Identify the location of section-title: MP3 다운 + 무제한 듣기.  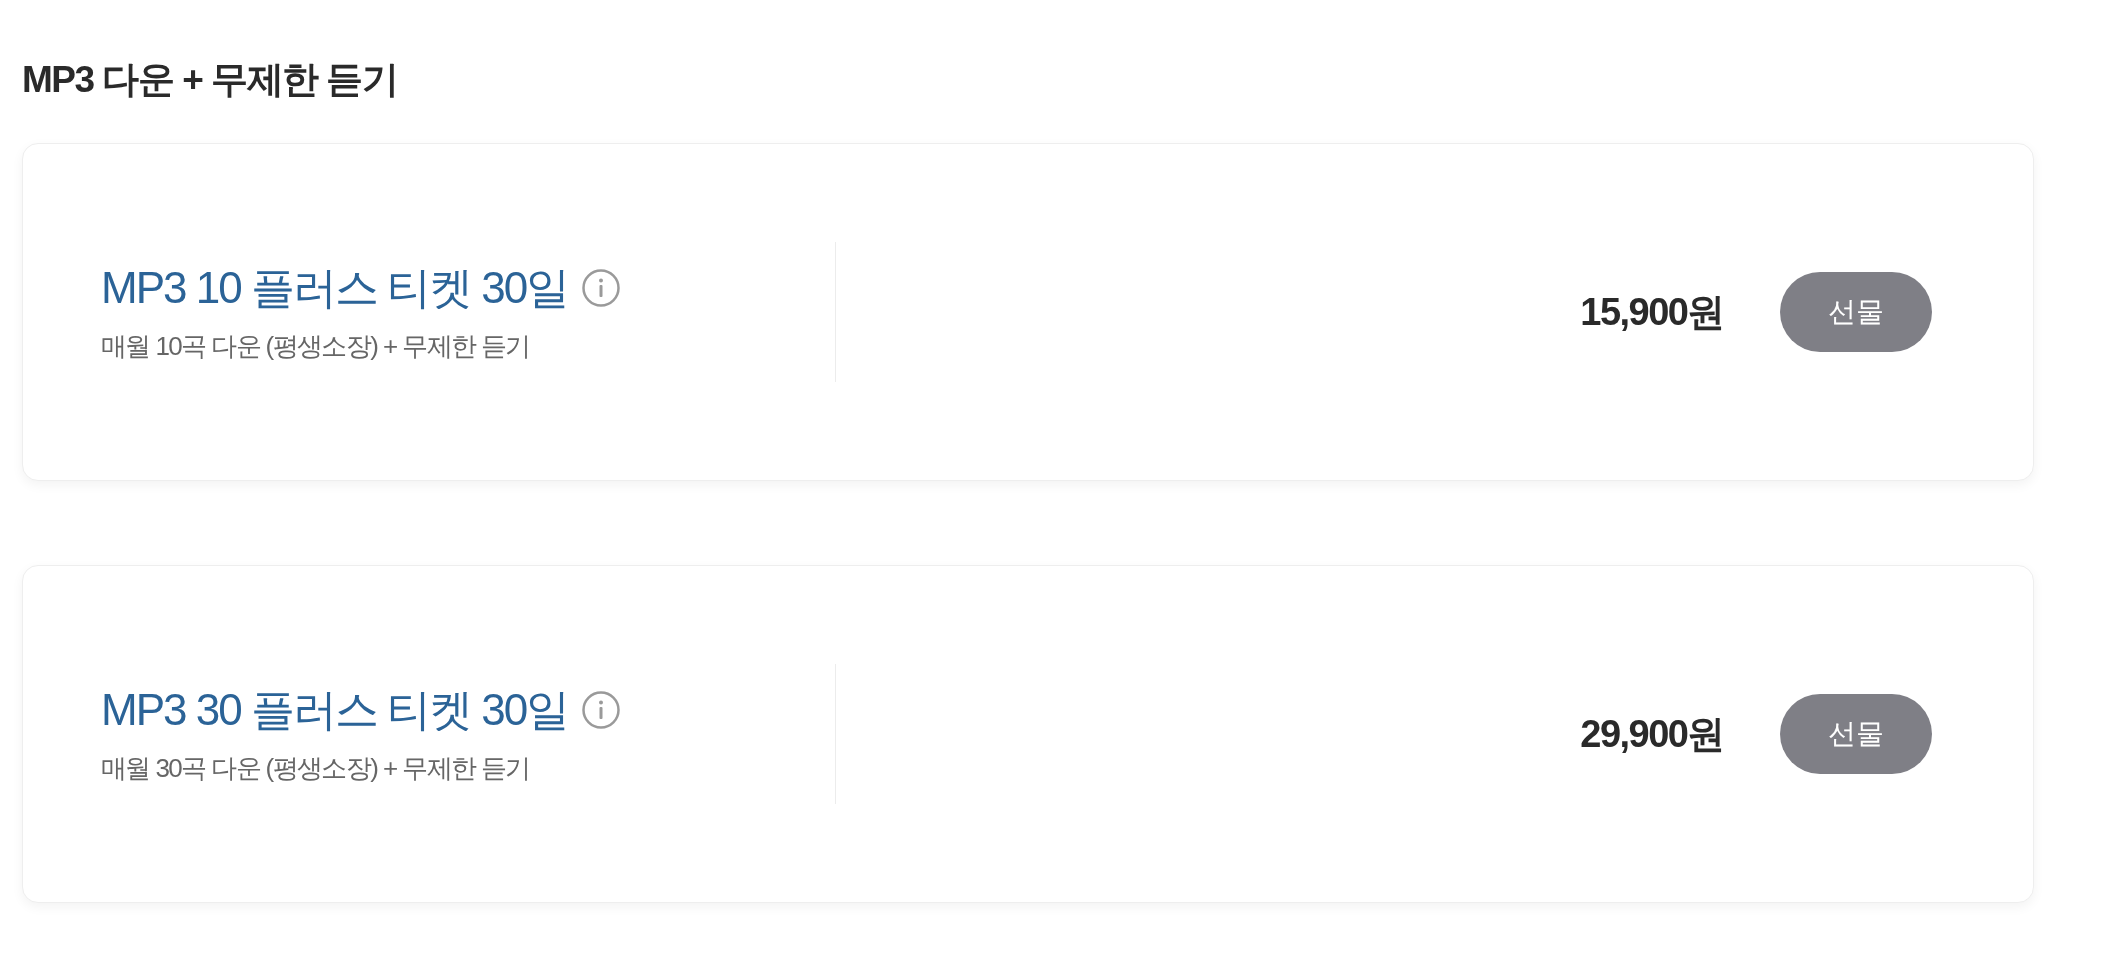
(210, 80).